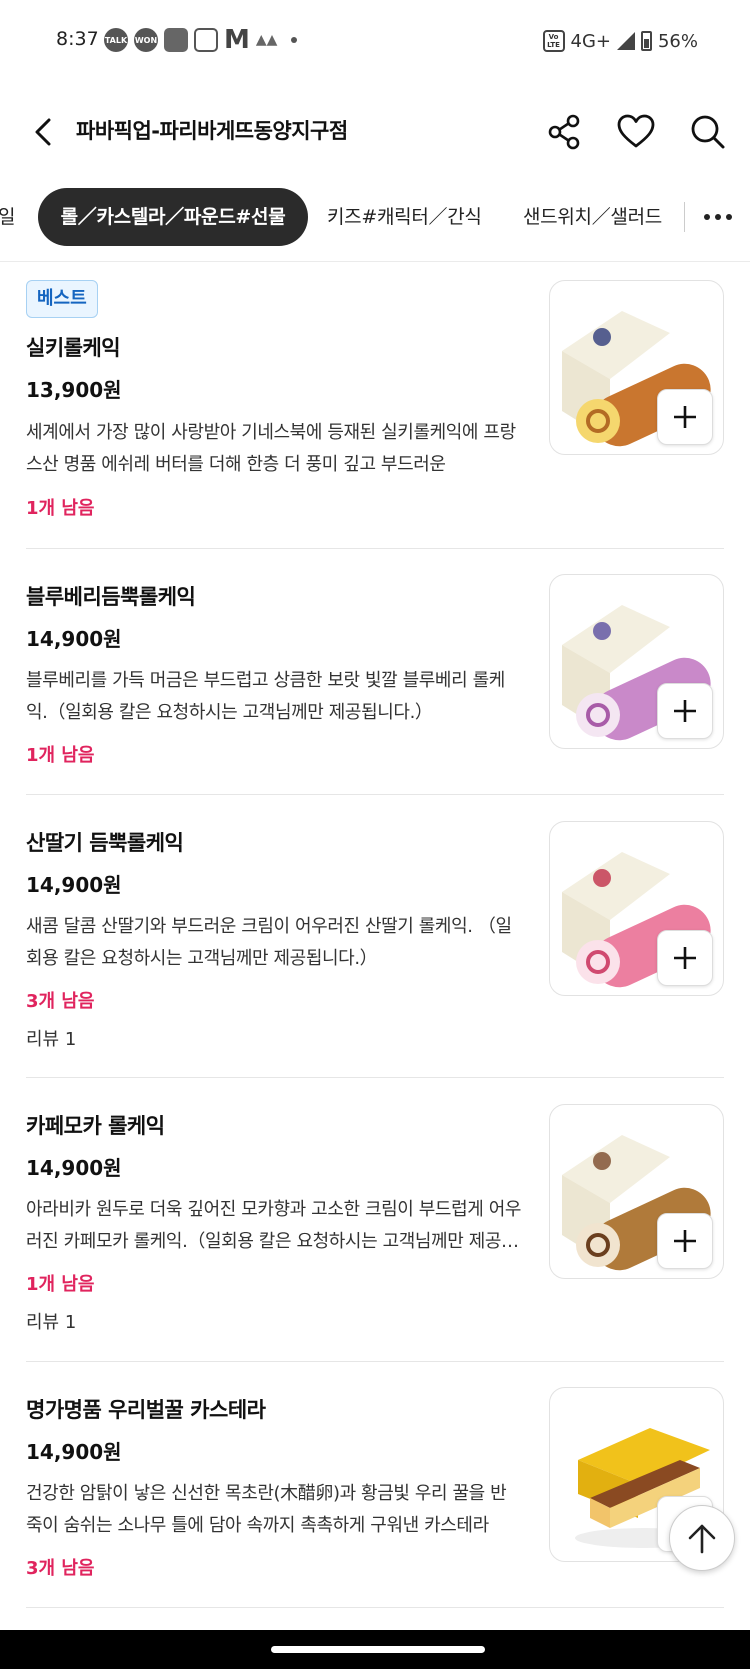  I want to click on arrow-up-icon, so click(702, 1539).